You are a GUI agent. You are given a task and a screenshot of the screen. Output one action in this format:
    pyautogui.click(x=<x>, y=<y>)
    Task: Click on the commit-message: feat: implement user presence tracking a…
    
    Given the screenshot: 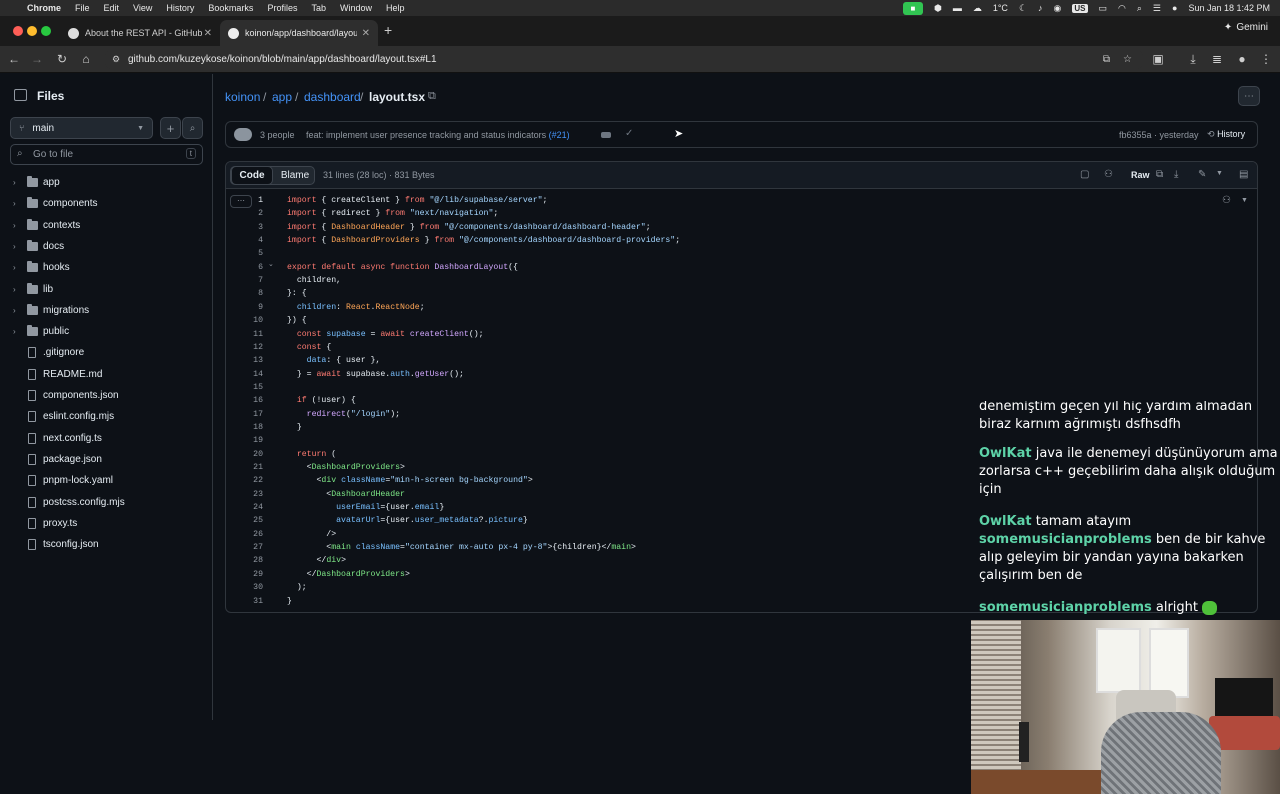 What is the action you would take?
    pyautogui.click(x=438, y=135)
    